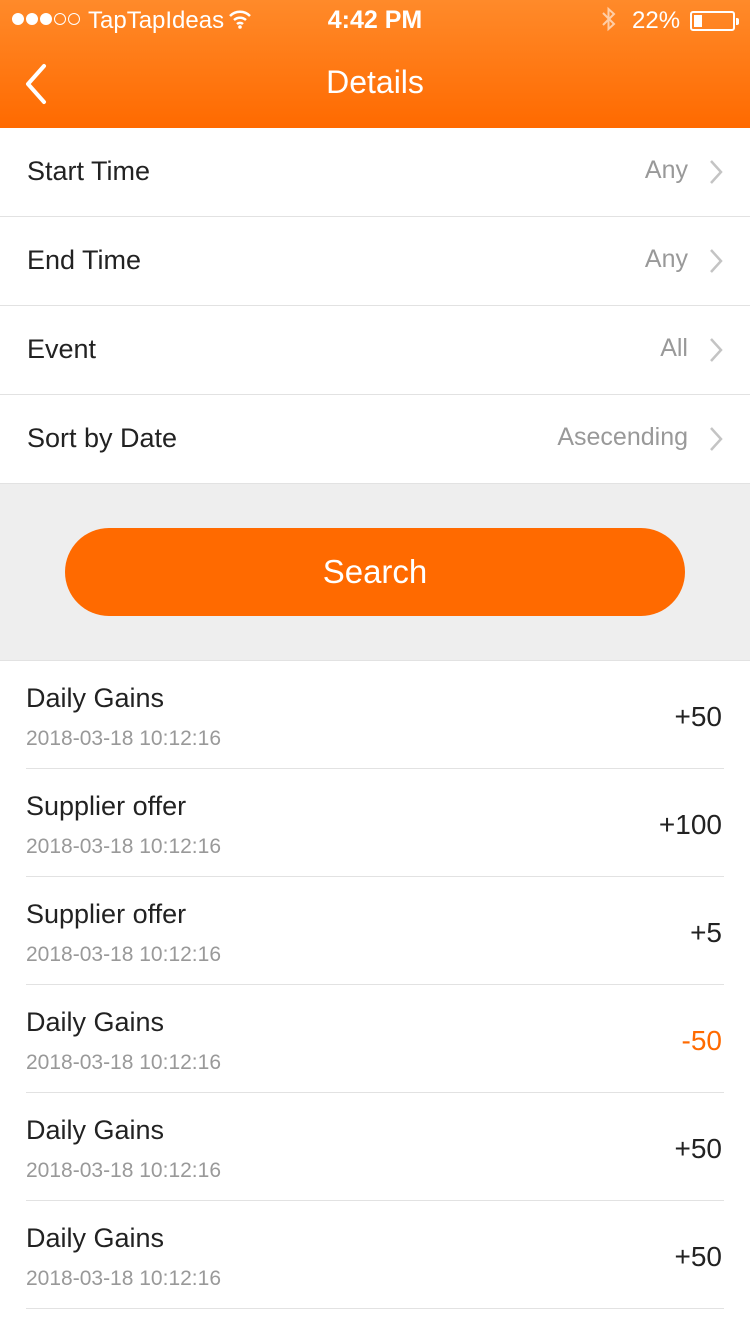  What do you see at coordinates (674, 348) in the screenshot?
I see `filter-value: All` at bounding box center [674, 348].